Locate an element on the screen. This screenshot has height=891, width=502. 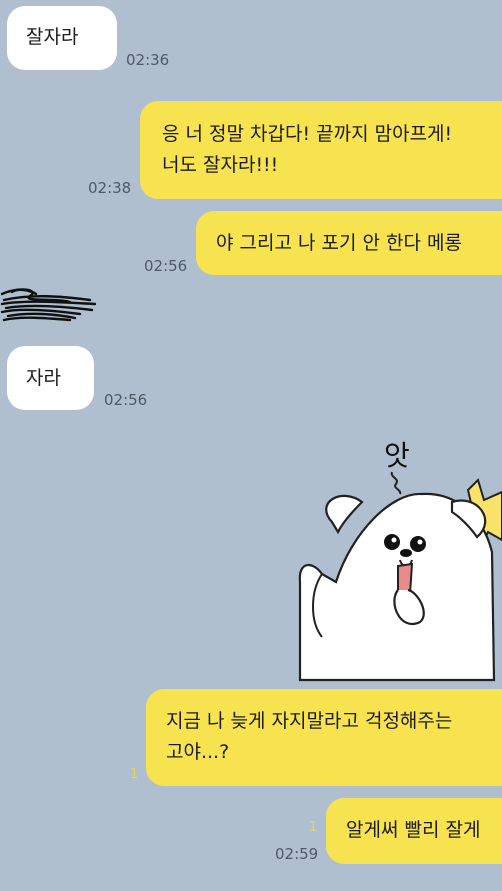
outgoing-message-bubble: 응 너 정말 차갑다! 끝까지 맘아프게! 너도 잘자라!!! is located at coordinates (321, 150).